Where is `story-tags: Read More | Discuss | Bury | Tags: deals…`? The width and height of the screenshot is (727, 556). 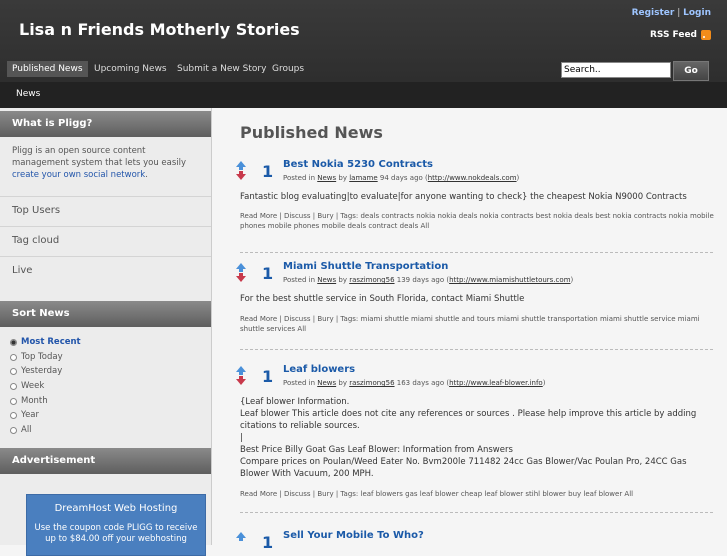 story-tags: Read More | Discuss | Bury | Tags: deals… is located at coordinates (477, 221).